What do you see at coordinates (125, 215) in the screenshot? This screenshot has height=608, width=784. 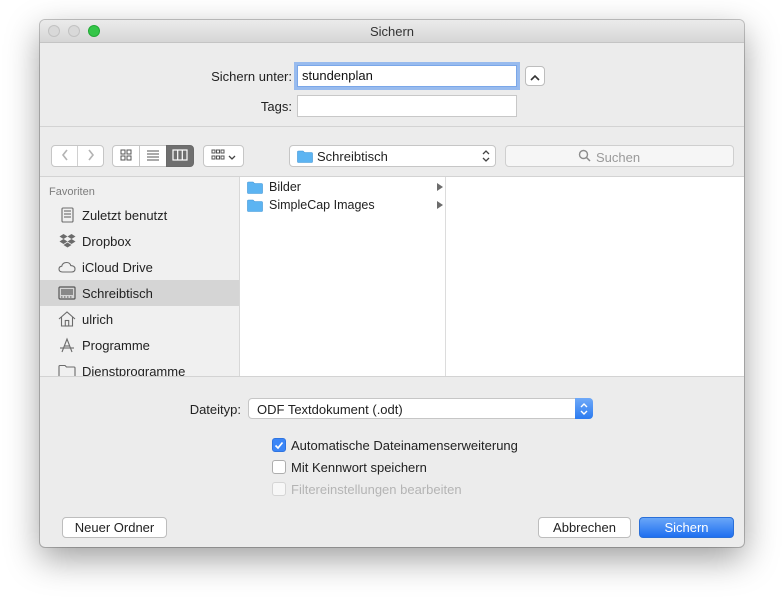 I see `sidebar-item-label: Zuletzt benutzt` at bounding box center [125, 215].